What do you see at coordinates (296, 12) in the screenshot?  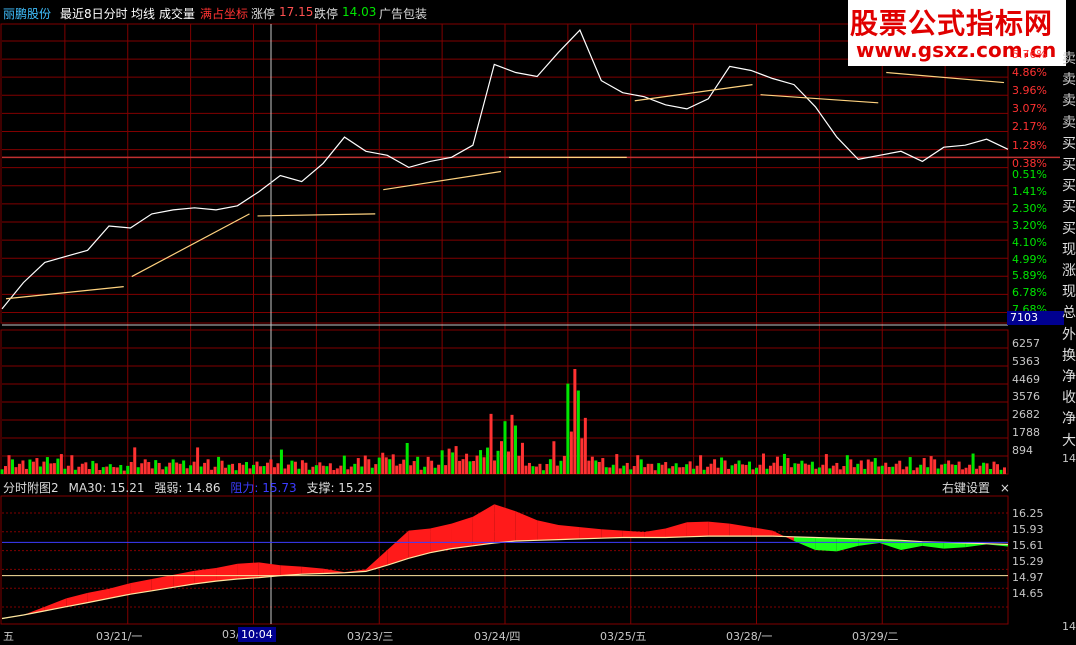 I see `limit-up-value: 17.15` at bounding box center [296, 12].